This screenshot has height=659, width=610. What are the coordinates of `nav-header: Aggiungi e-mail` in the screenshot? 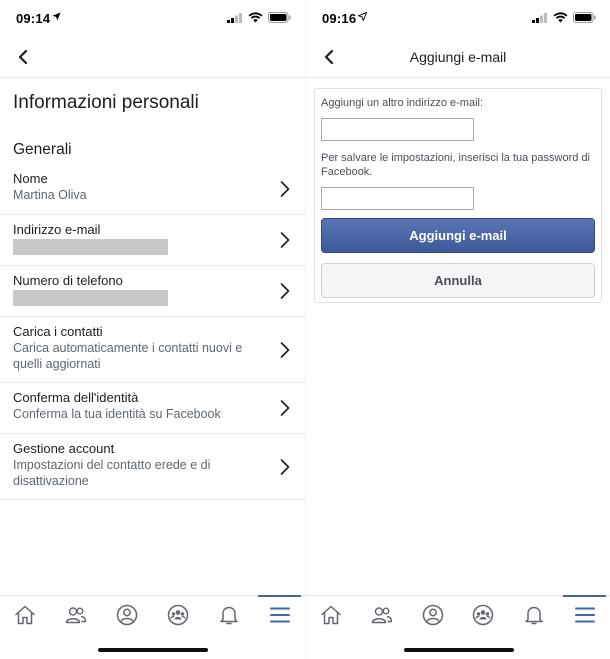 It's located at (458, 57).